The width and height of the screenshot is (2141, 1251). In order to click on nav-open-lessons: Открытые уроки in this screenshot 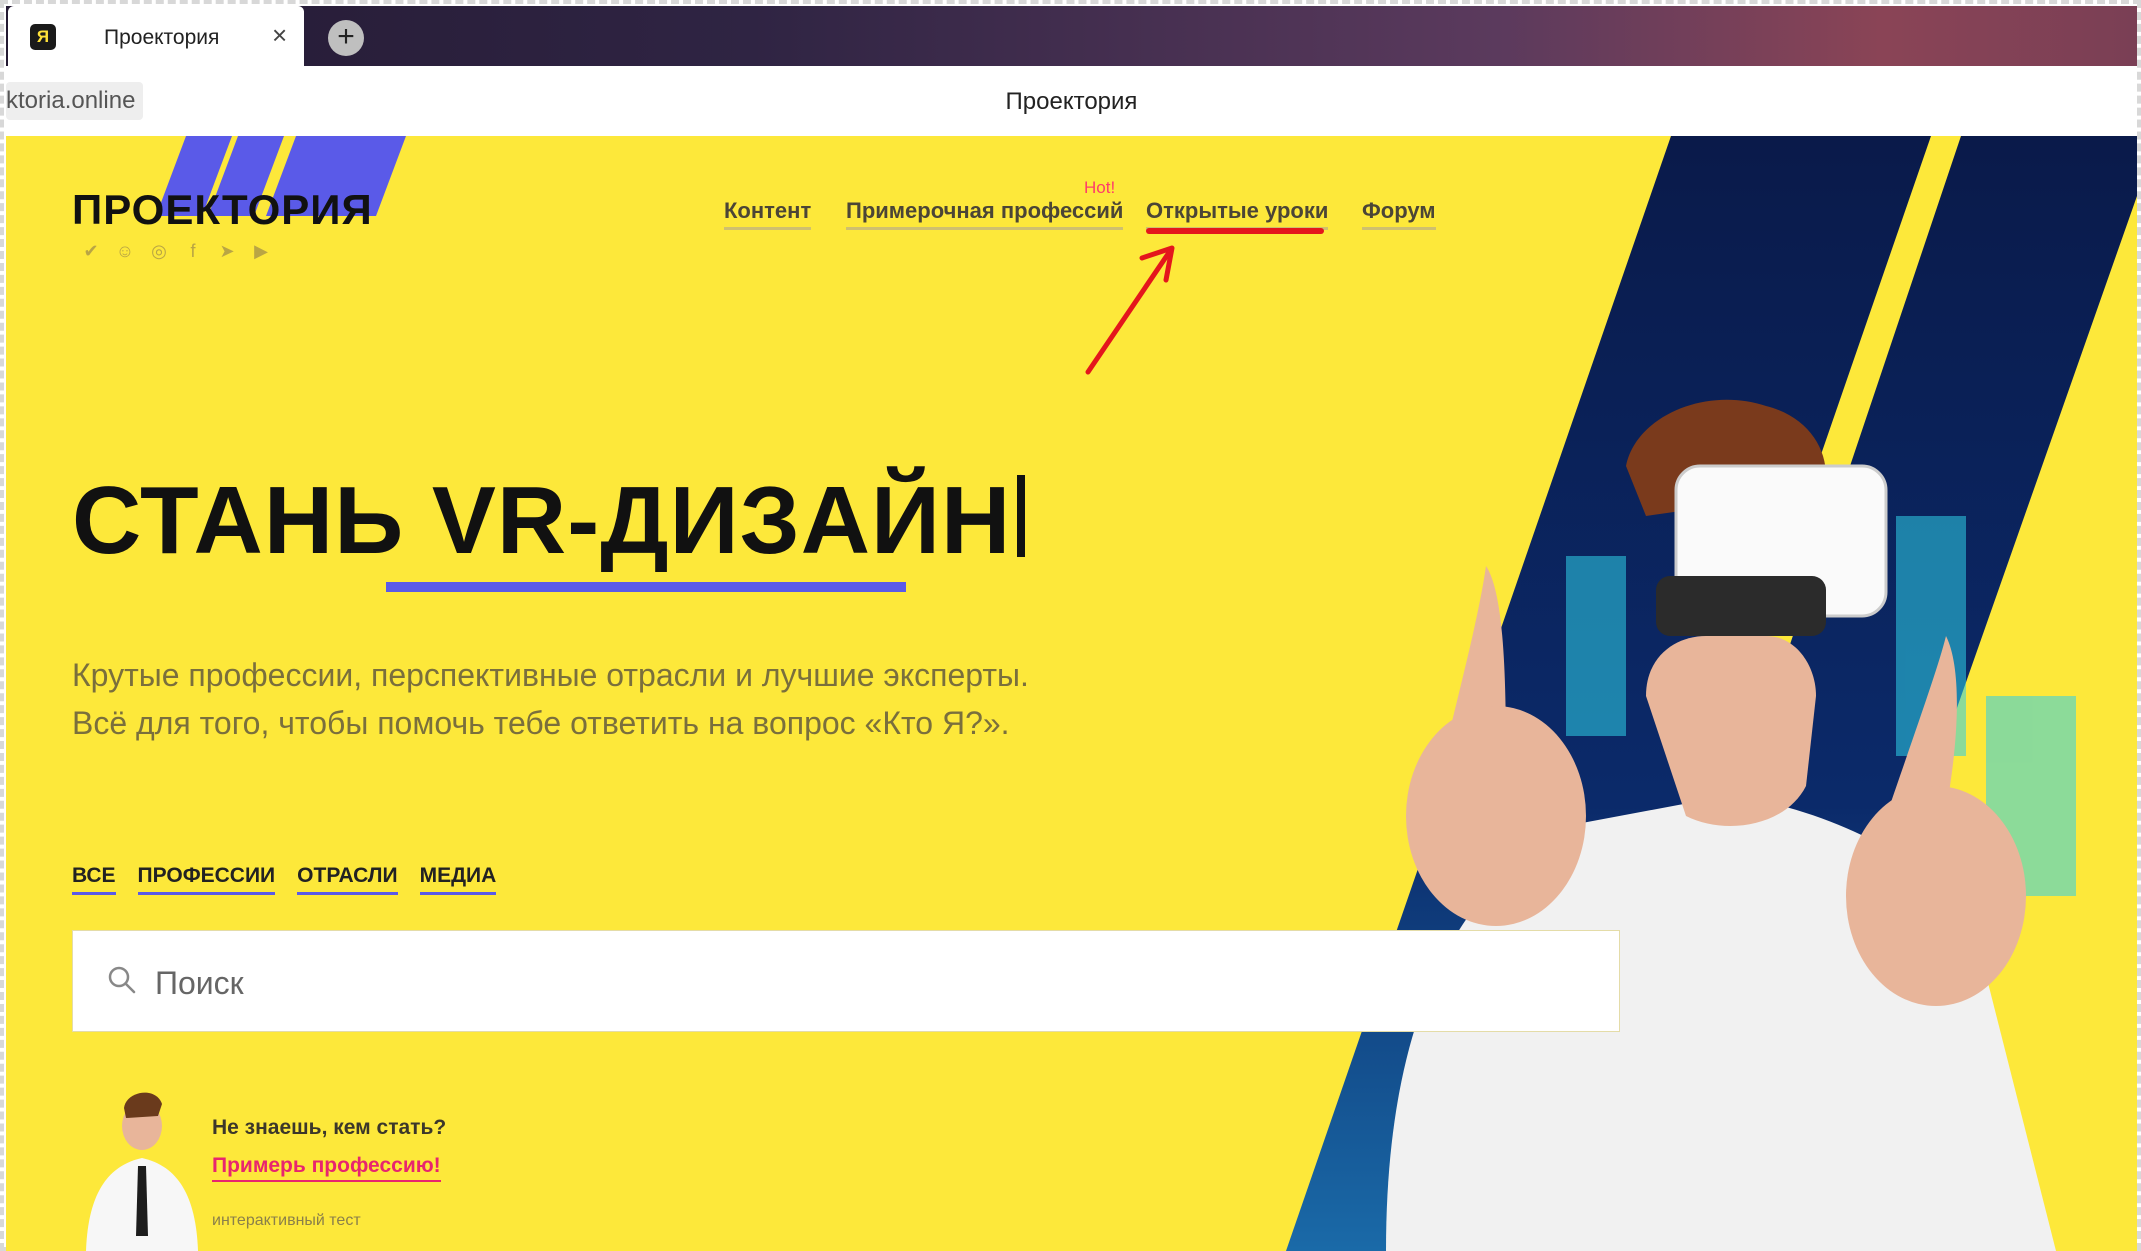, I will do `click(1237, 214)`.